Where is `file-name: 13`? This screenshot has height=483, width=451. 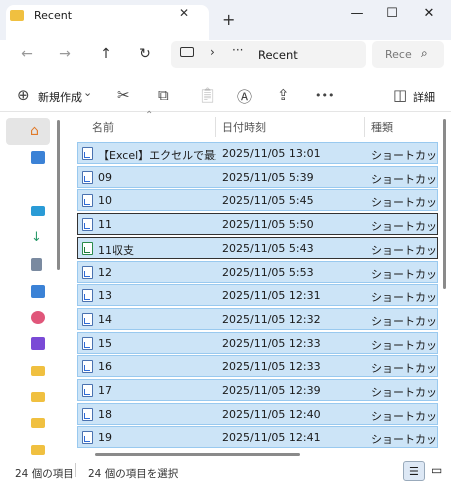
file-name: 13 is located at coordinates (105, 296).